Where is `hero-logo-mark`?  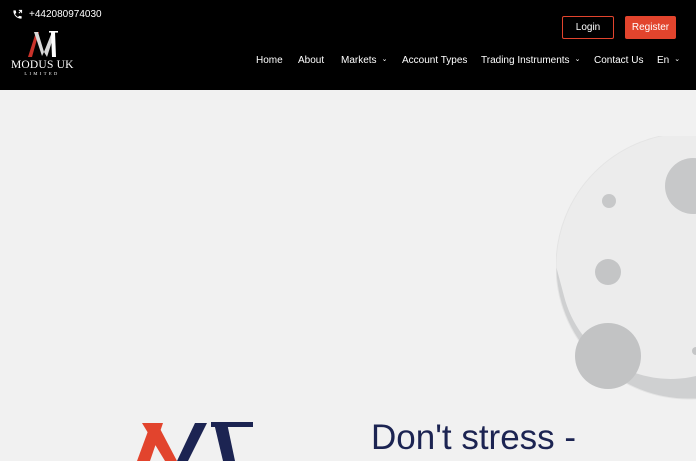
hero-logo-mark is located at coordinates (195, 441).